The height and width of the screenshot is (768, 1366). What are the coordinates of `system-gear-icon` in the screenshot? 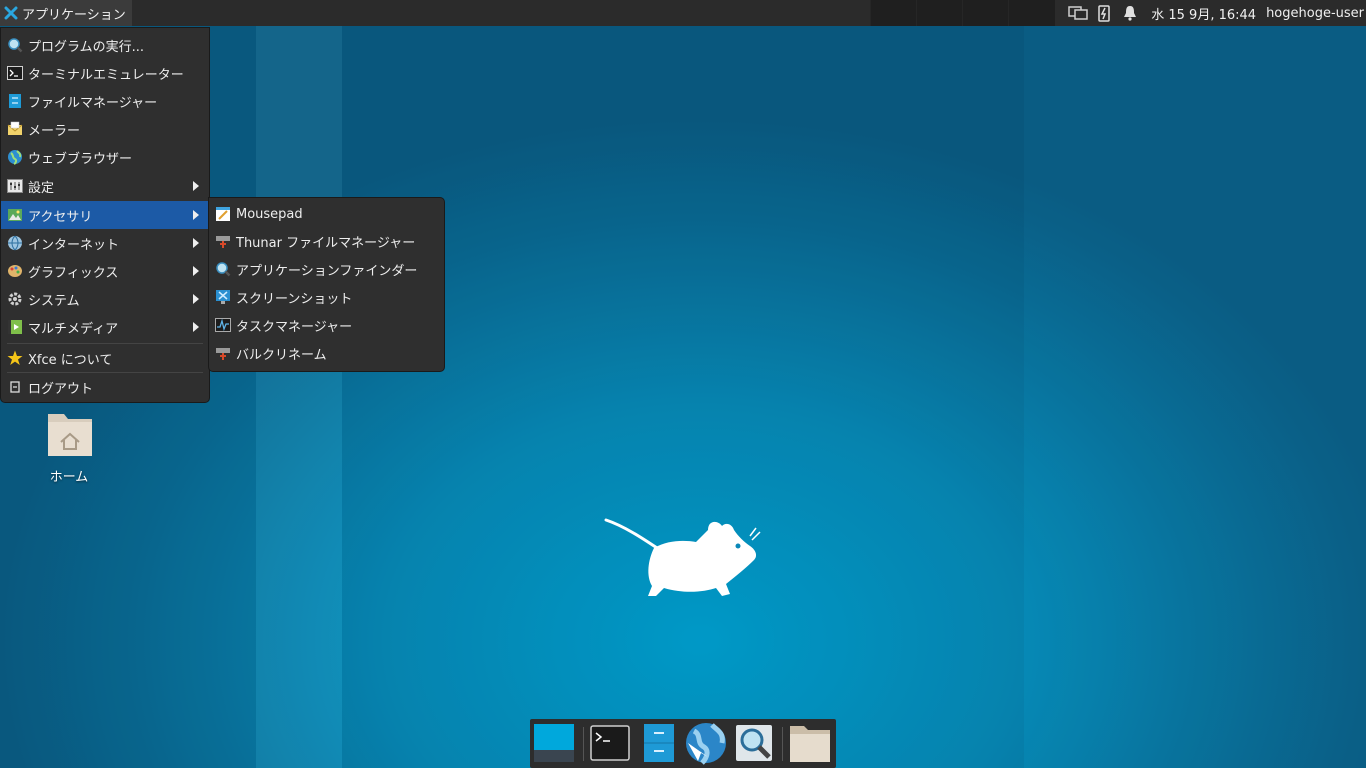 It's located at (15, 299).